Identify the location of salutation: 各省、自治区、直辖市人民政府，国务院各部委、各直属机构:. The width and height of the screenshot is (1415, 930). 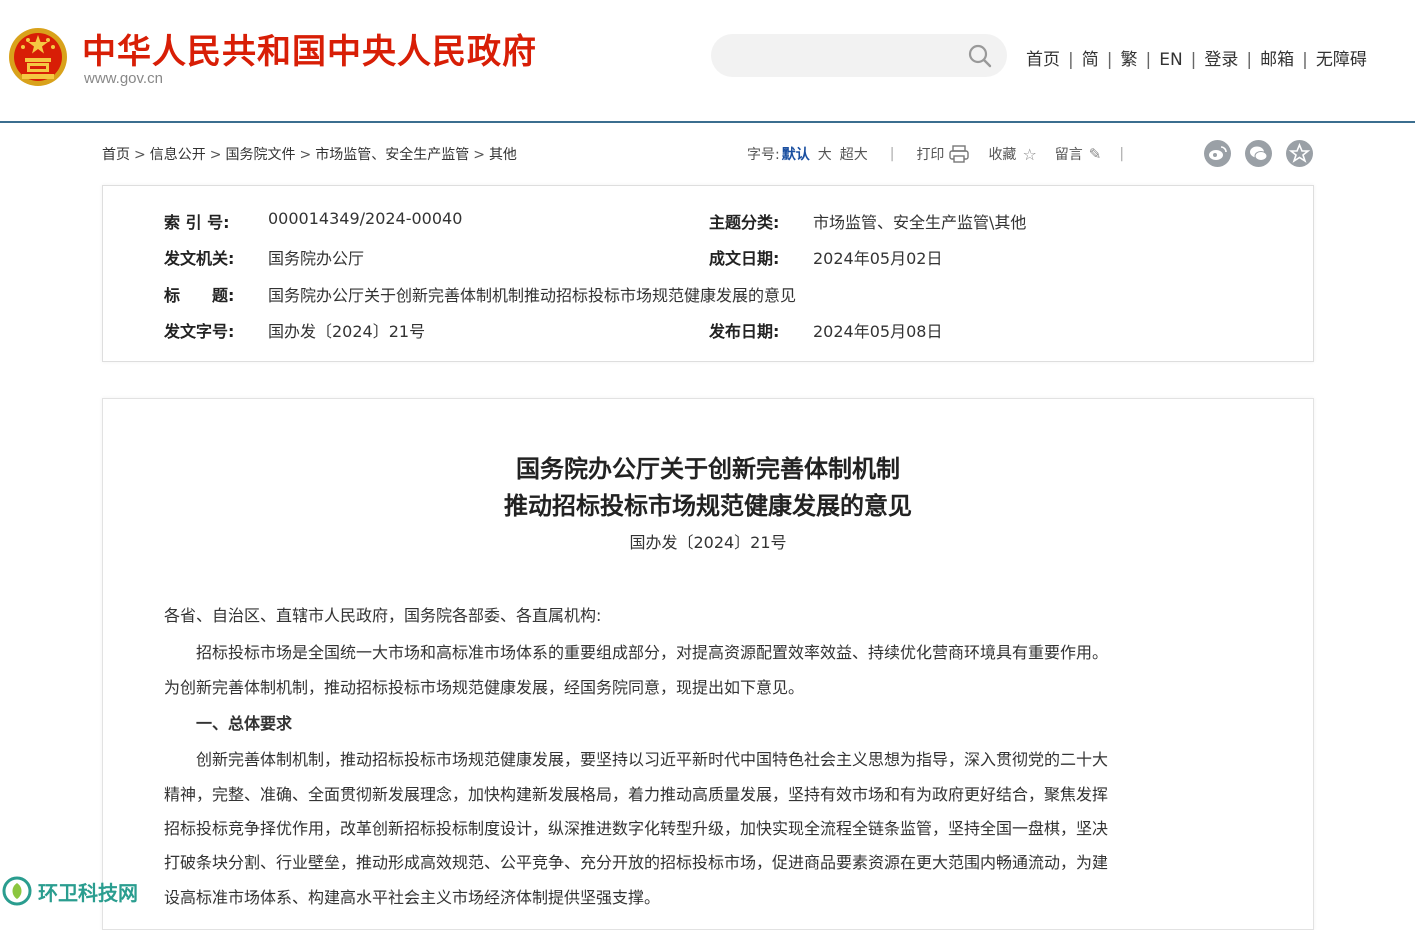
(383, 615).